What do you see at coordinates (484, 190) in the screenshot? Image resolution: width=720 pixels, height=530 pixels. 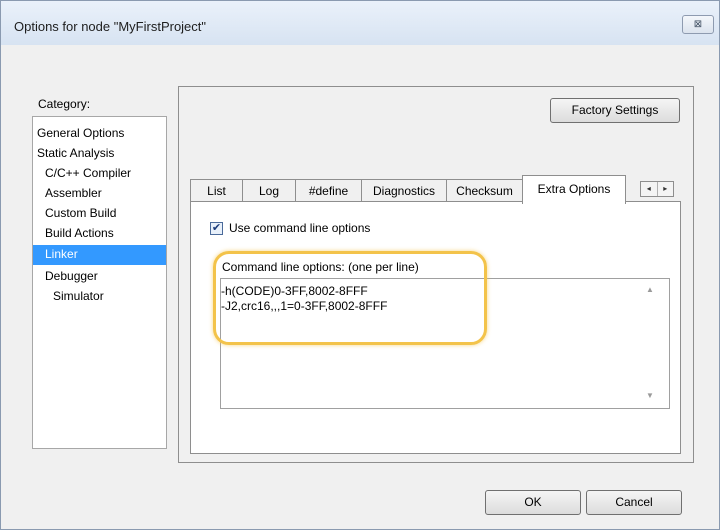 I see `tab-checksum: Checksum` at bounding box center [484, 190].